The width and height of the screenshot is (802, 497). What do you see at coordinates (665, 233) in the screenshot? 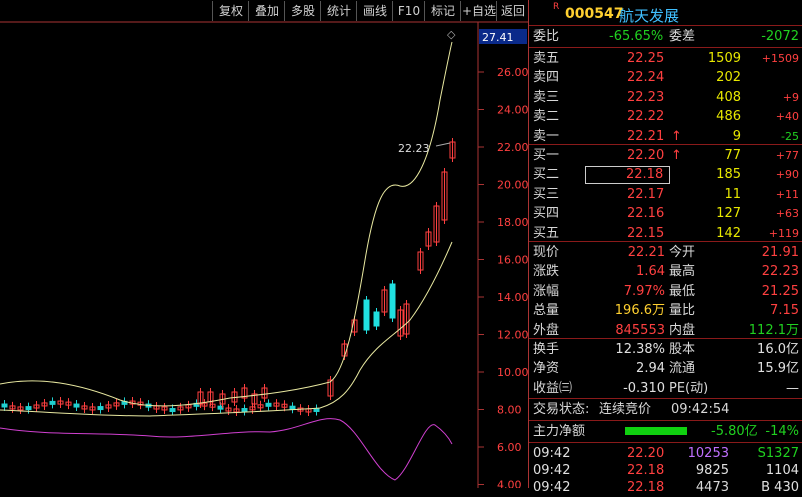
I see `bids-row: 买五 22.15 142 +119` at bounding box center [665, 233].